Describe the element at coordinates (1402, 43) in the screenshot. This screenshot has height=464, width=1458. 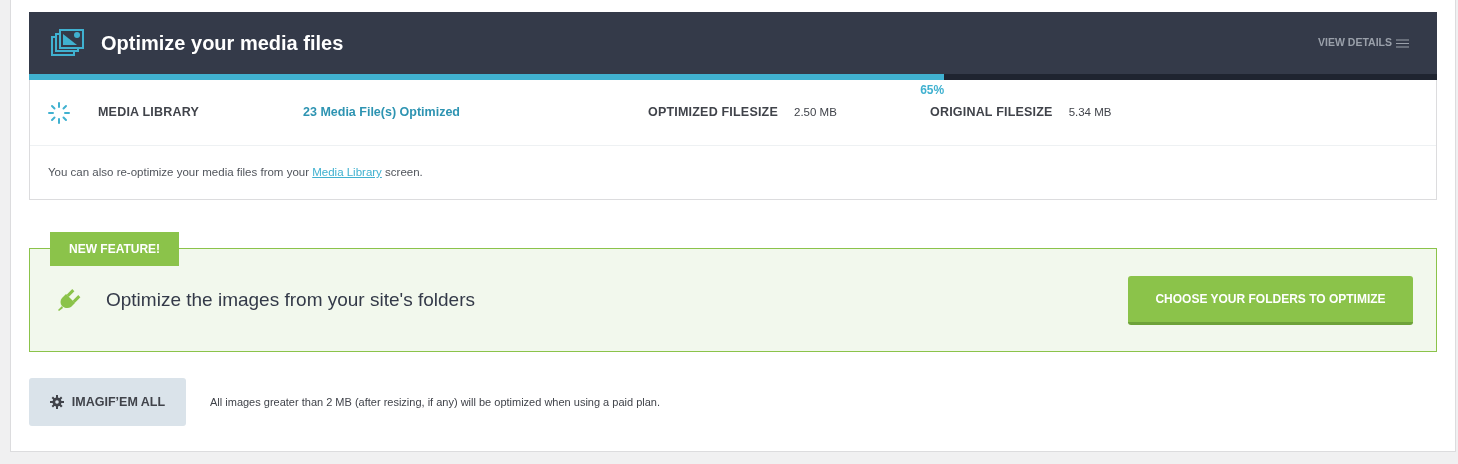
I see `lines-icon` at that location.